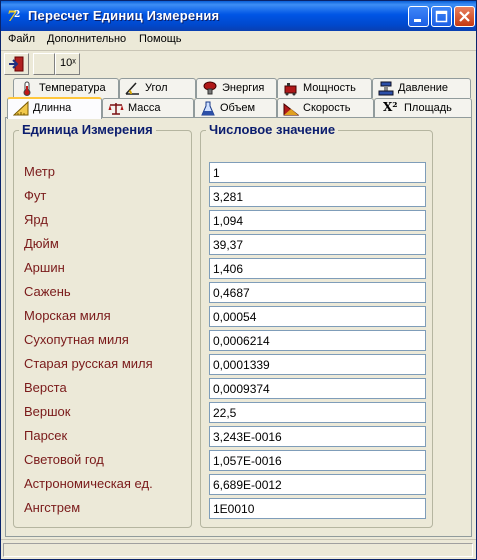 The width and height of the screenshot is (477, 560). Describe the element at coordinates (317, 244) in the screenshot. I see `value-field: 39,37` at that location.